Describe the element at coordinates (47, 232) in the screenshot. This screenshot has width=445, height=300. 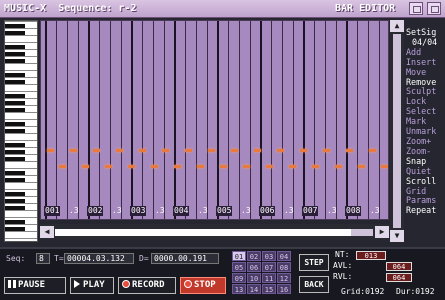
I see `scroll-left-icon: ◀` at that location.